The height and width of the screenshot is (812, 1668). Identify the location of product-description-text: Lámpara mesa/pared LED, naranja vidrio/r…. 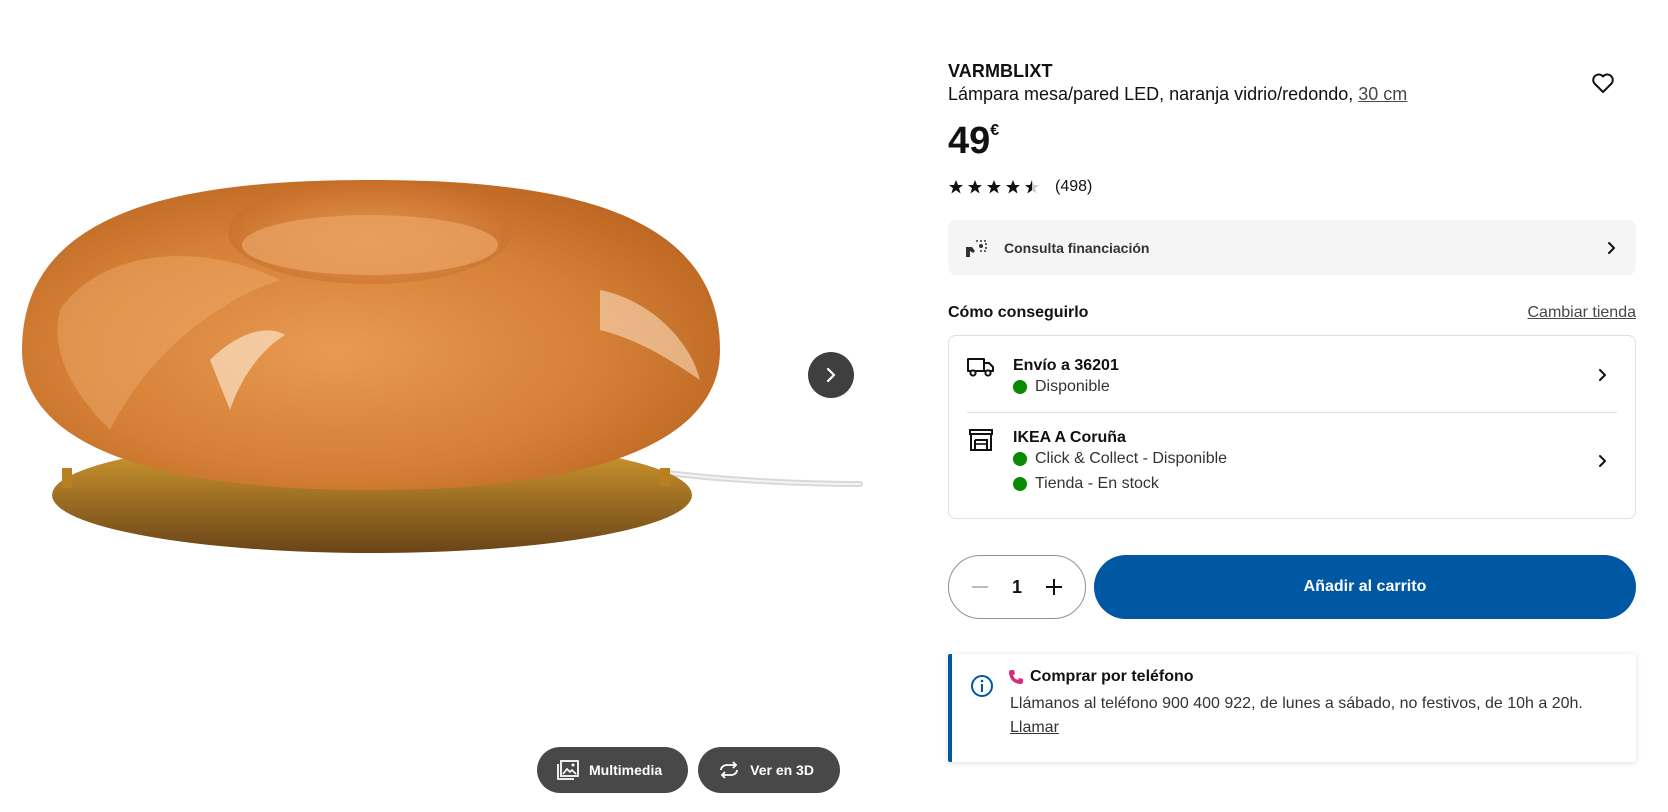
(1153, 94).